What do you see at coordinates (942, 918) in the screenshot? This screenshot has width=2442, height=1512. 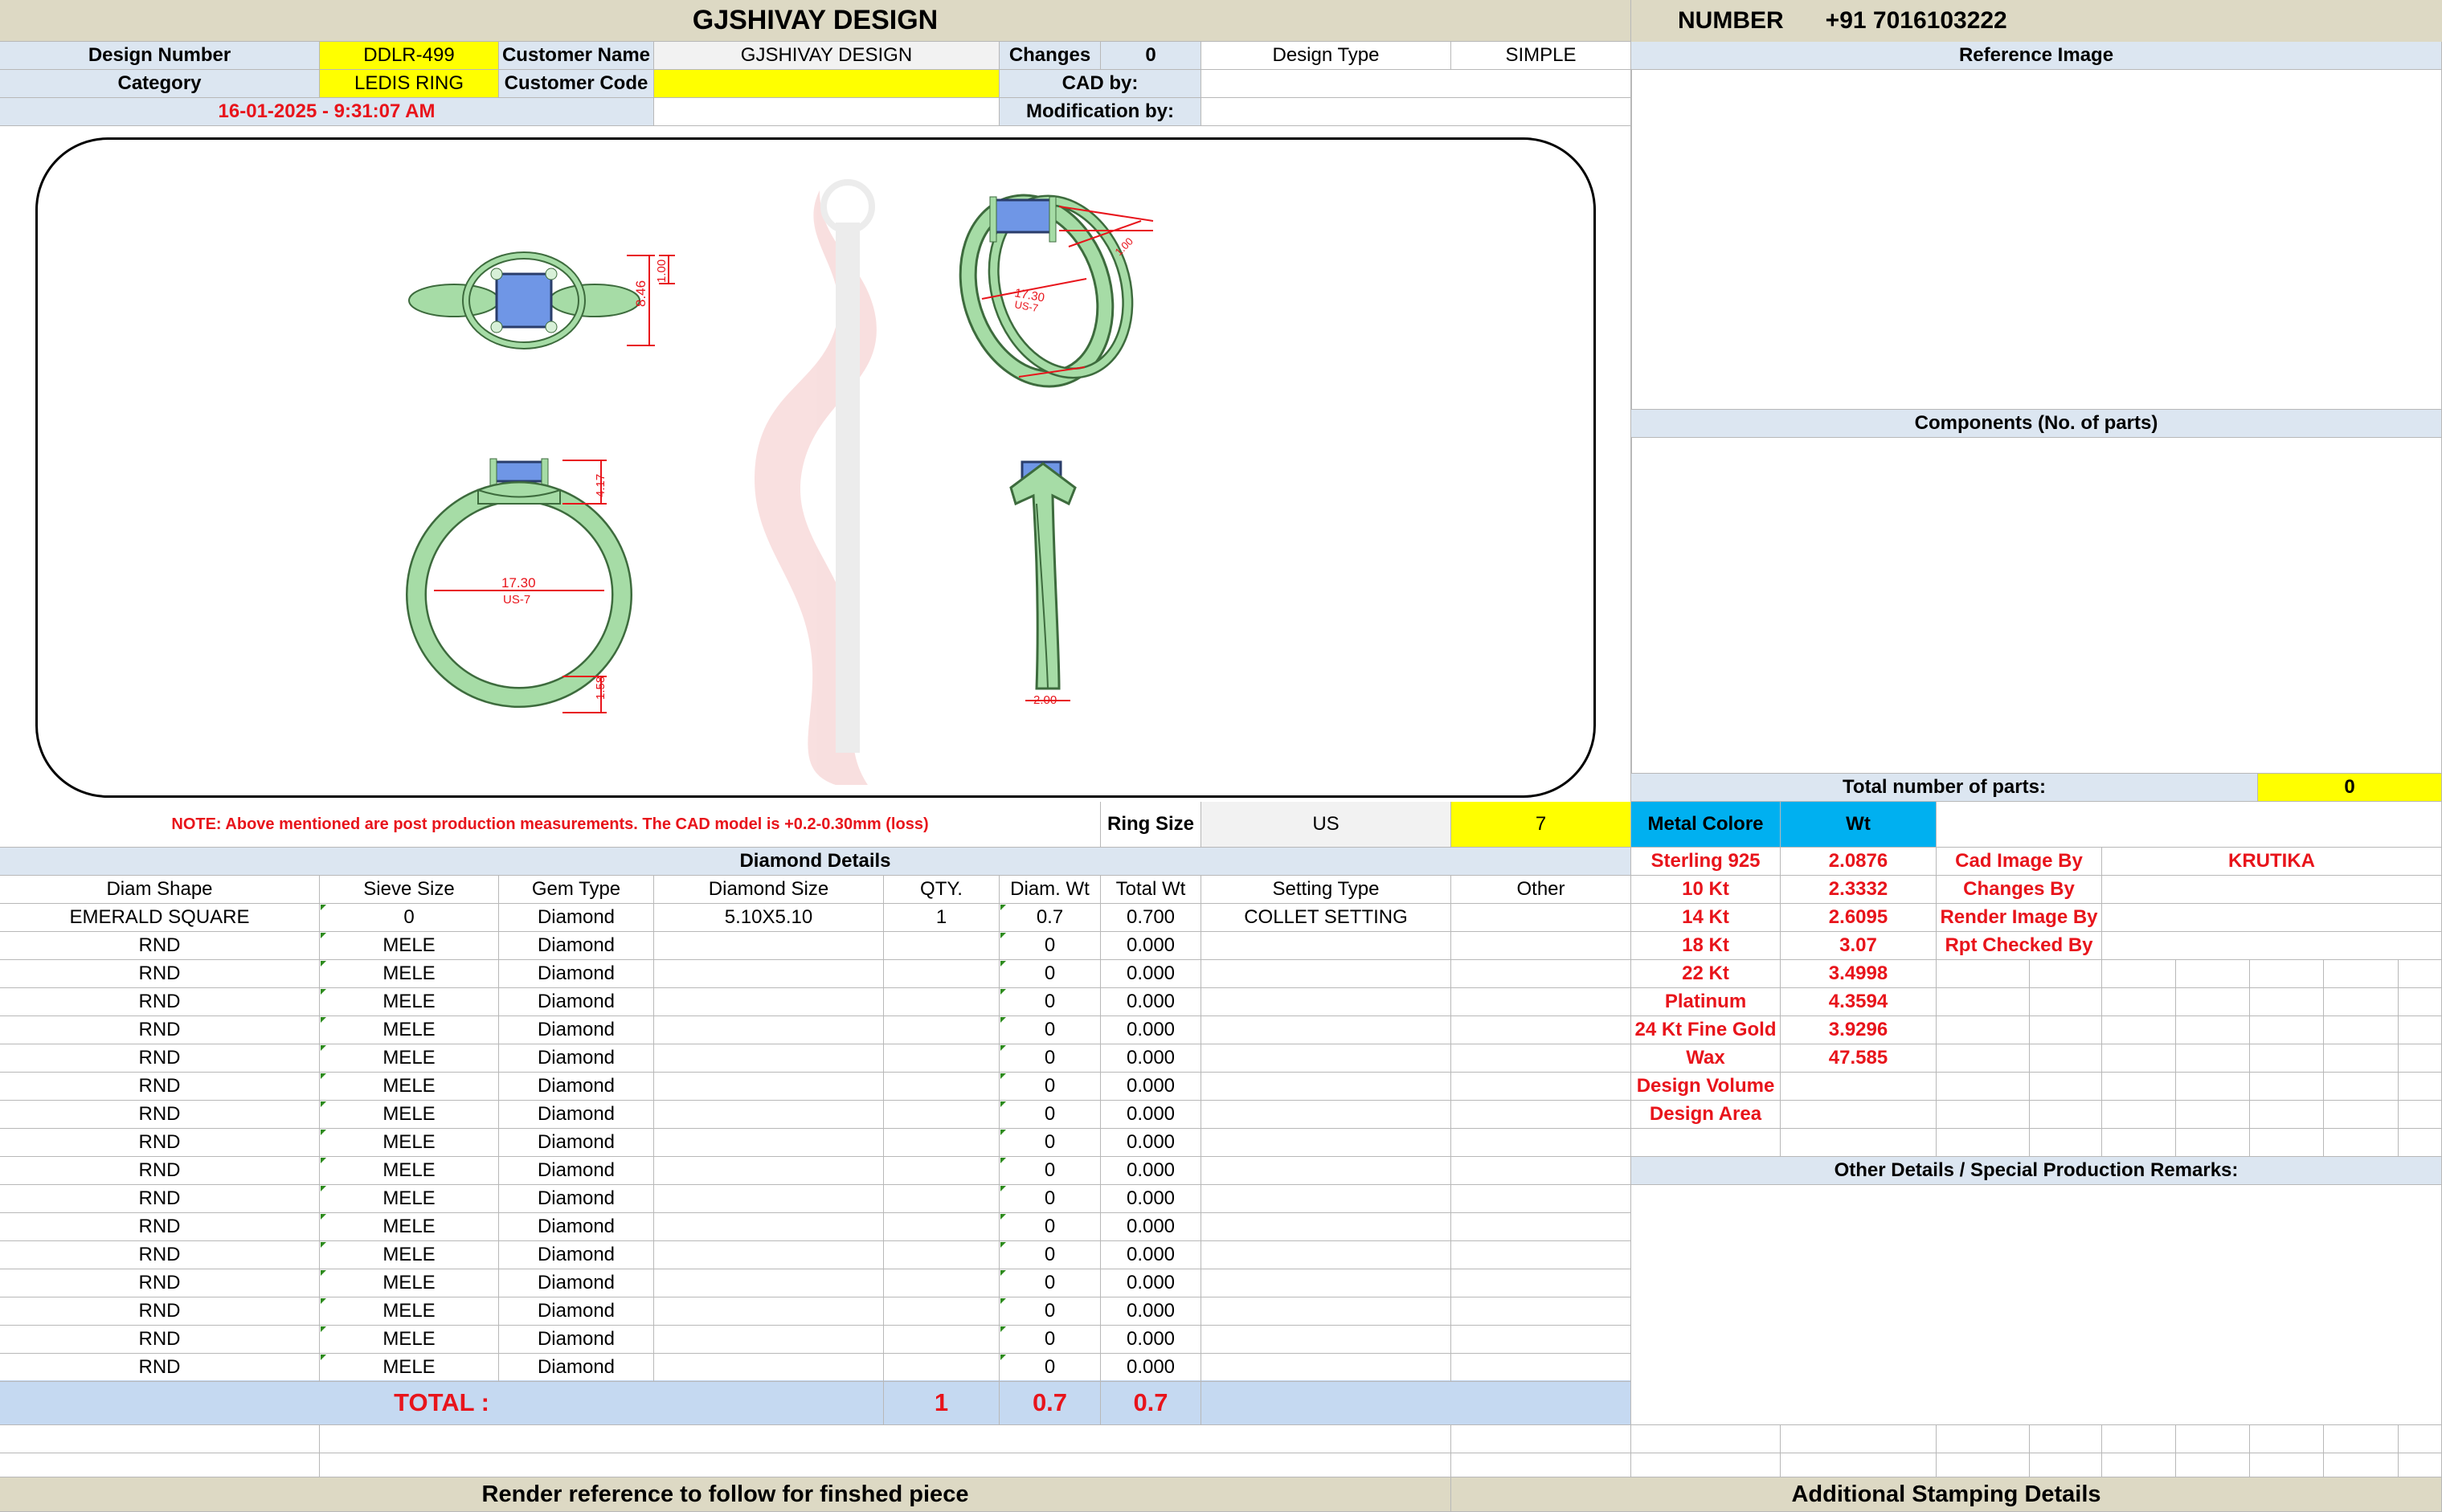 I see `table-cell-qty: 1` at bounding box center [942, 918].